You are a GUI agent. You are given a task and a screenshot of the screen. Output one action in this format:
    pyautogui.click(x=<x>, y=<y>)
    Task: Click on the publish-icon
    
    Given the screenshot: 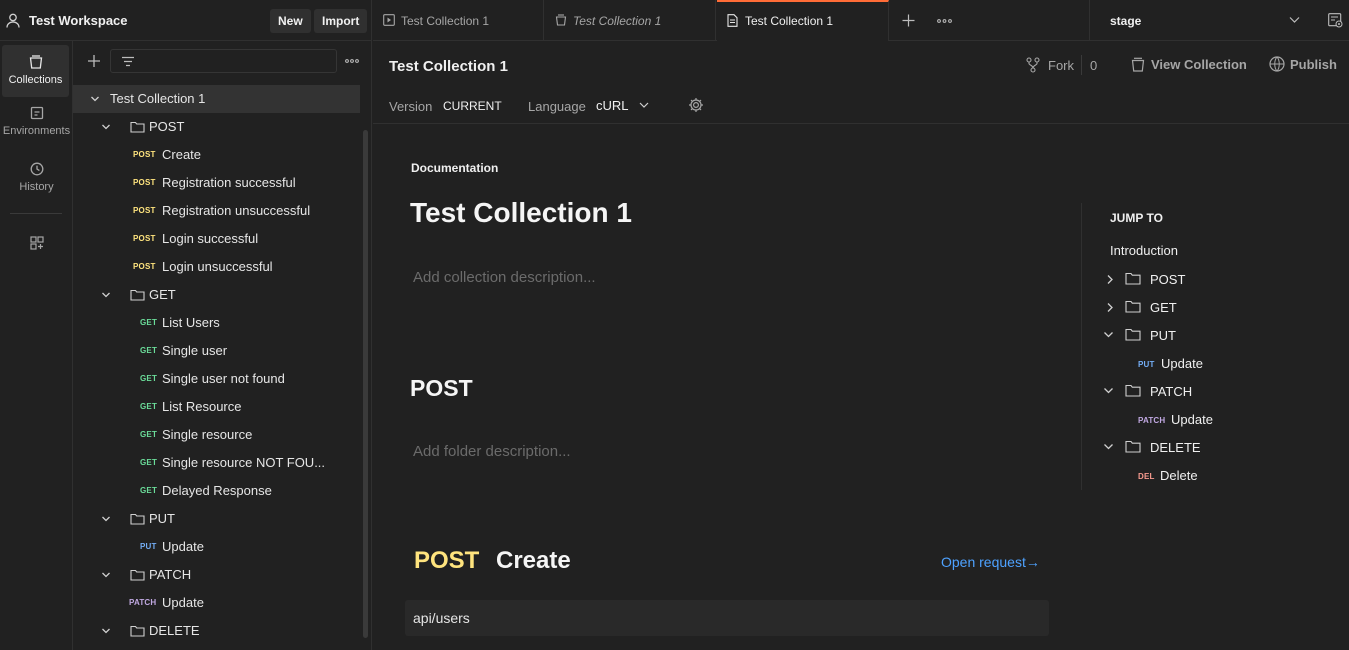 What is the action you would take?
    pyautogui.click(x=1277, y=64)
    